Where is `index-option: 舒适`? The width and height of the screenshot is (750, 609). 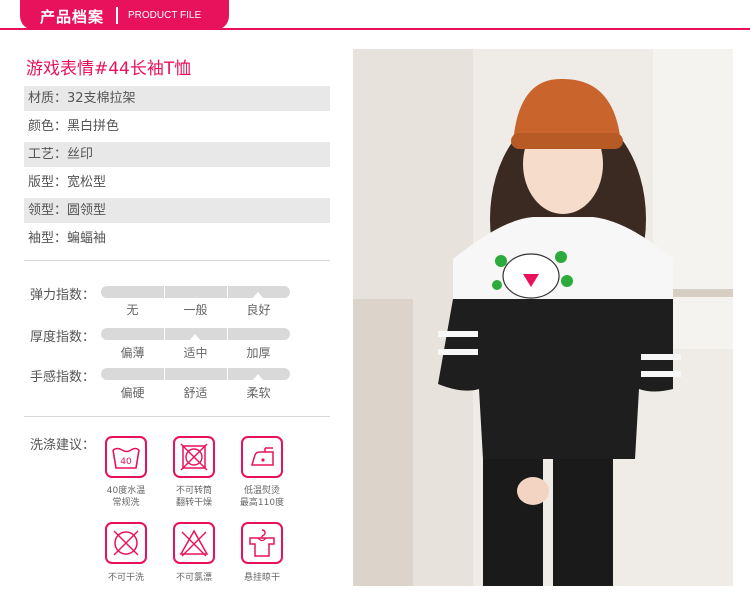 index-option: 舒适 is located at coordinates (195, 393).